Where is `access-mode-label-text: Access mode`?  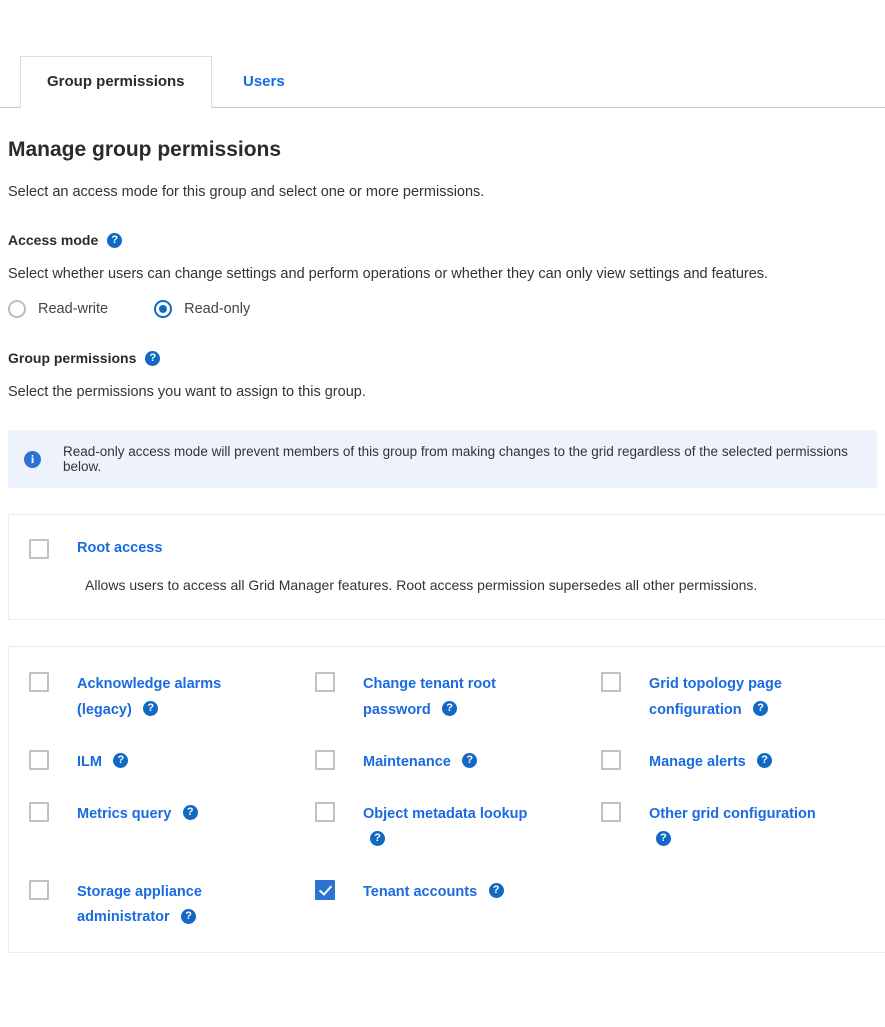 access-mode-label-text: Access mode is located at coordinates (53, 240).